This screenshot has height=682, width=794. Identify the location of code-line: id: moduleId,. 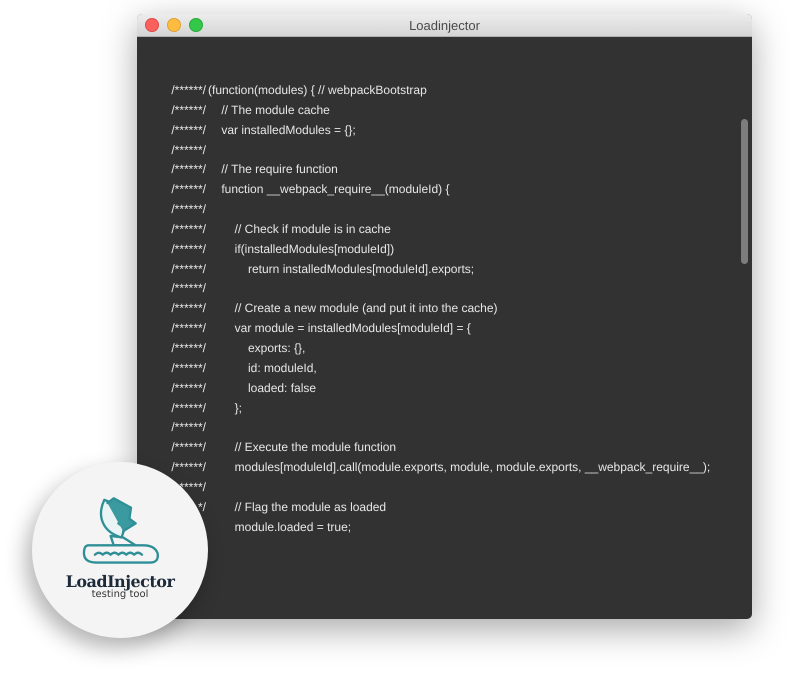
(282, 368).